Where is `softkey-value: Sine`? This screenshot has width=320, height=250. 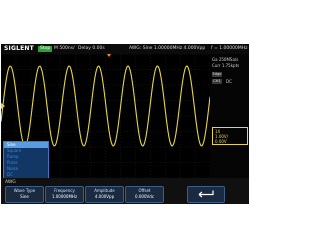 softkey-value: Sine is located at coordinates (24, 196).